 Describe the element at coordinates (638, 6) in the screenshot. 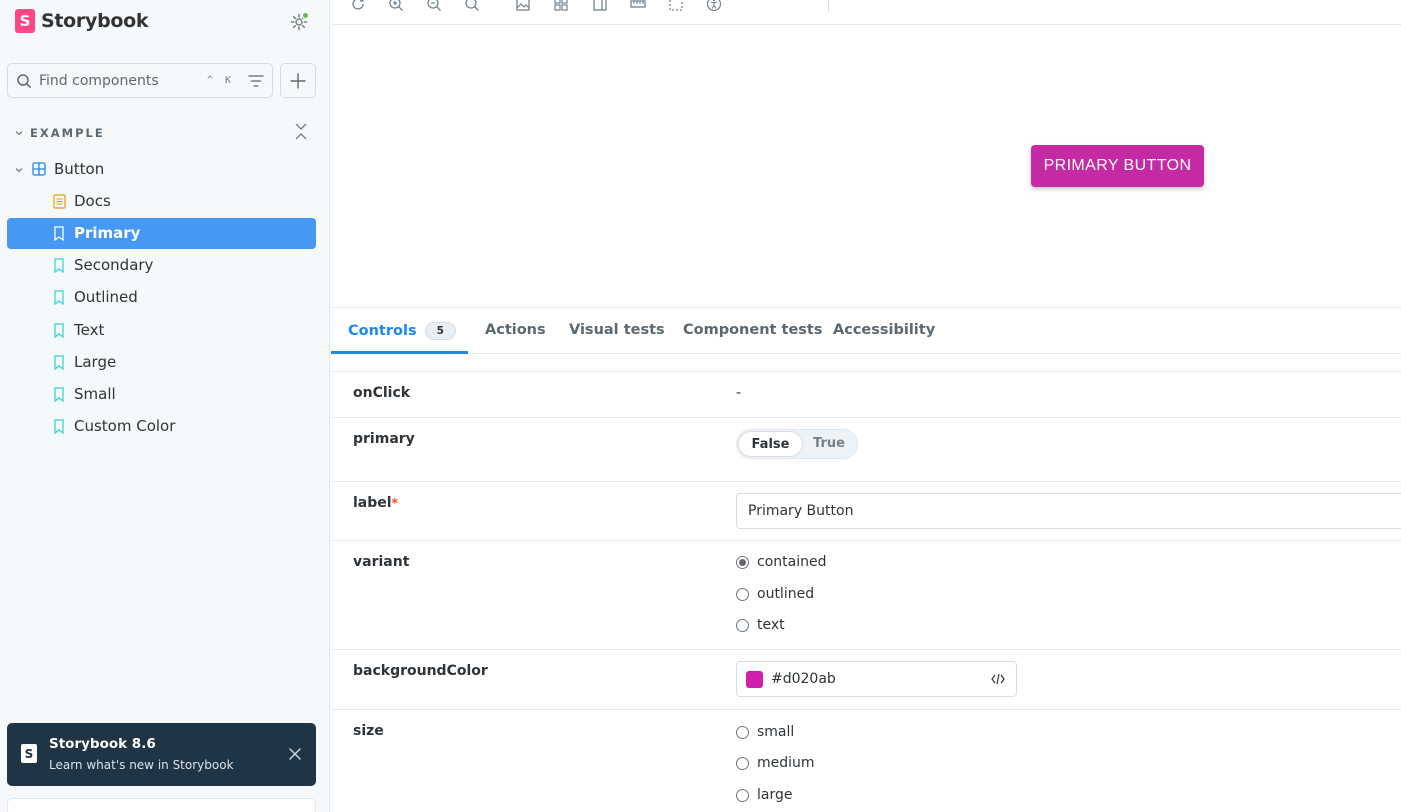

I see `measure-icon` at that location.